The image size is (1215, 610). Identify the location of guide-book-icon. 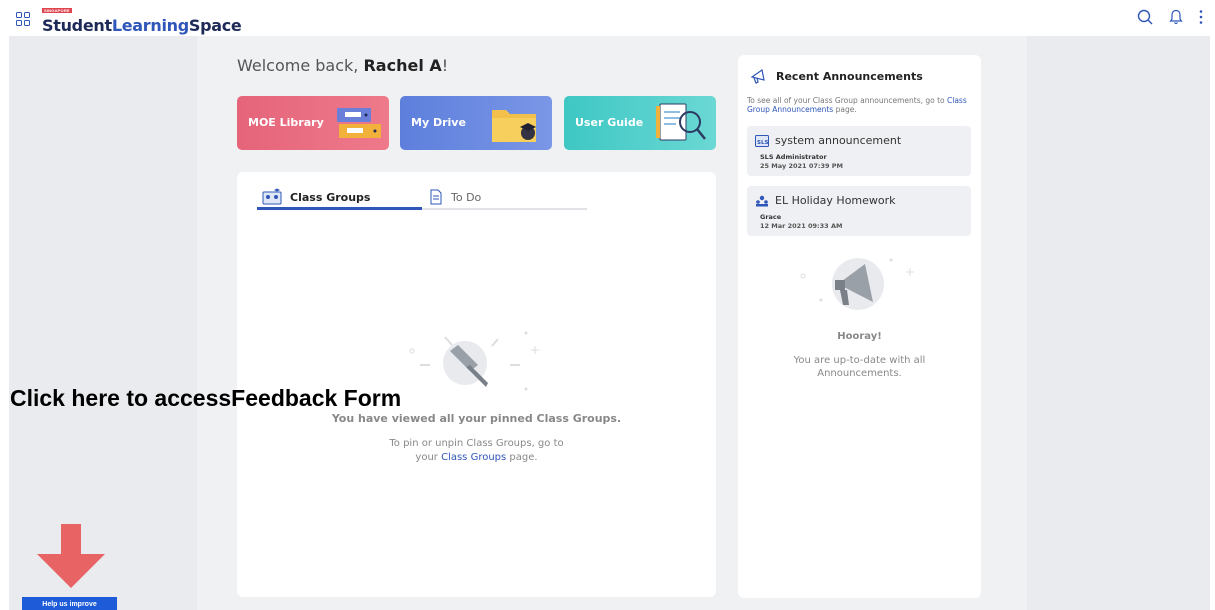
(681, 122).